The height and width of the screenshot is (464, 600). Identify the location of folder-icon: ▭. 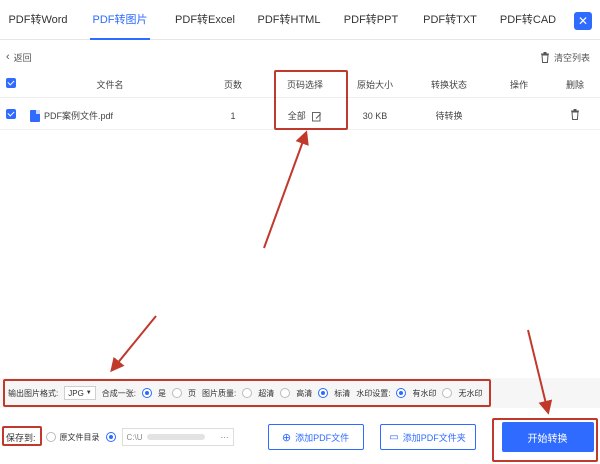
(394, 437).